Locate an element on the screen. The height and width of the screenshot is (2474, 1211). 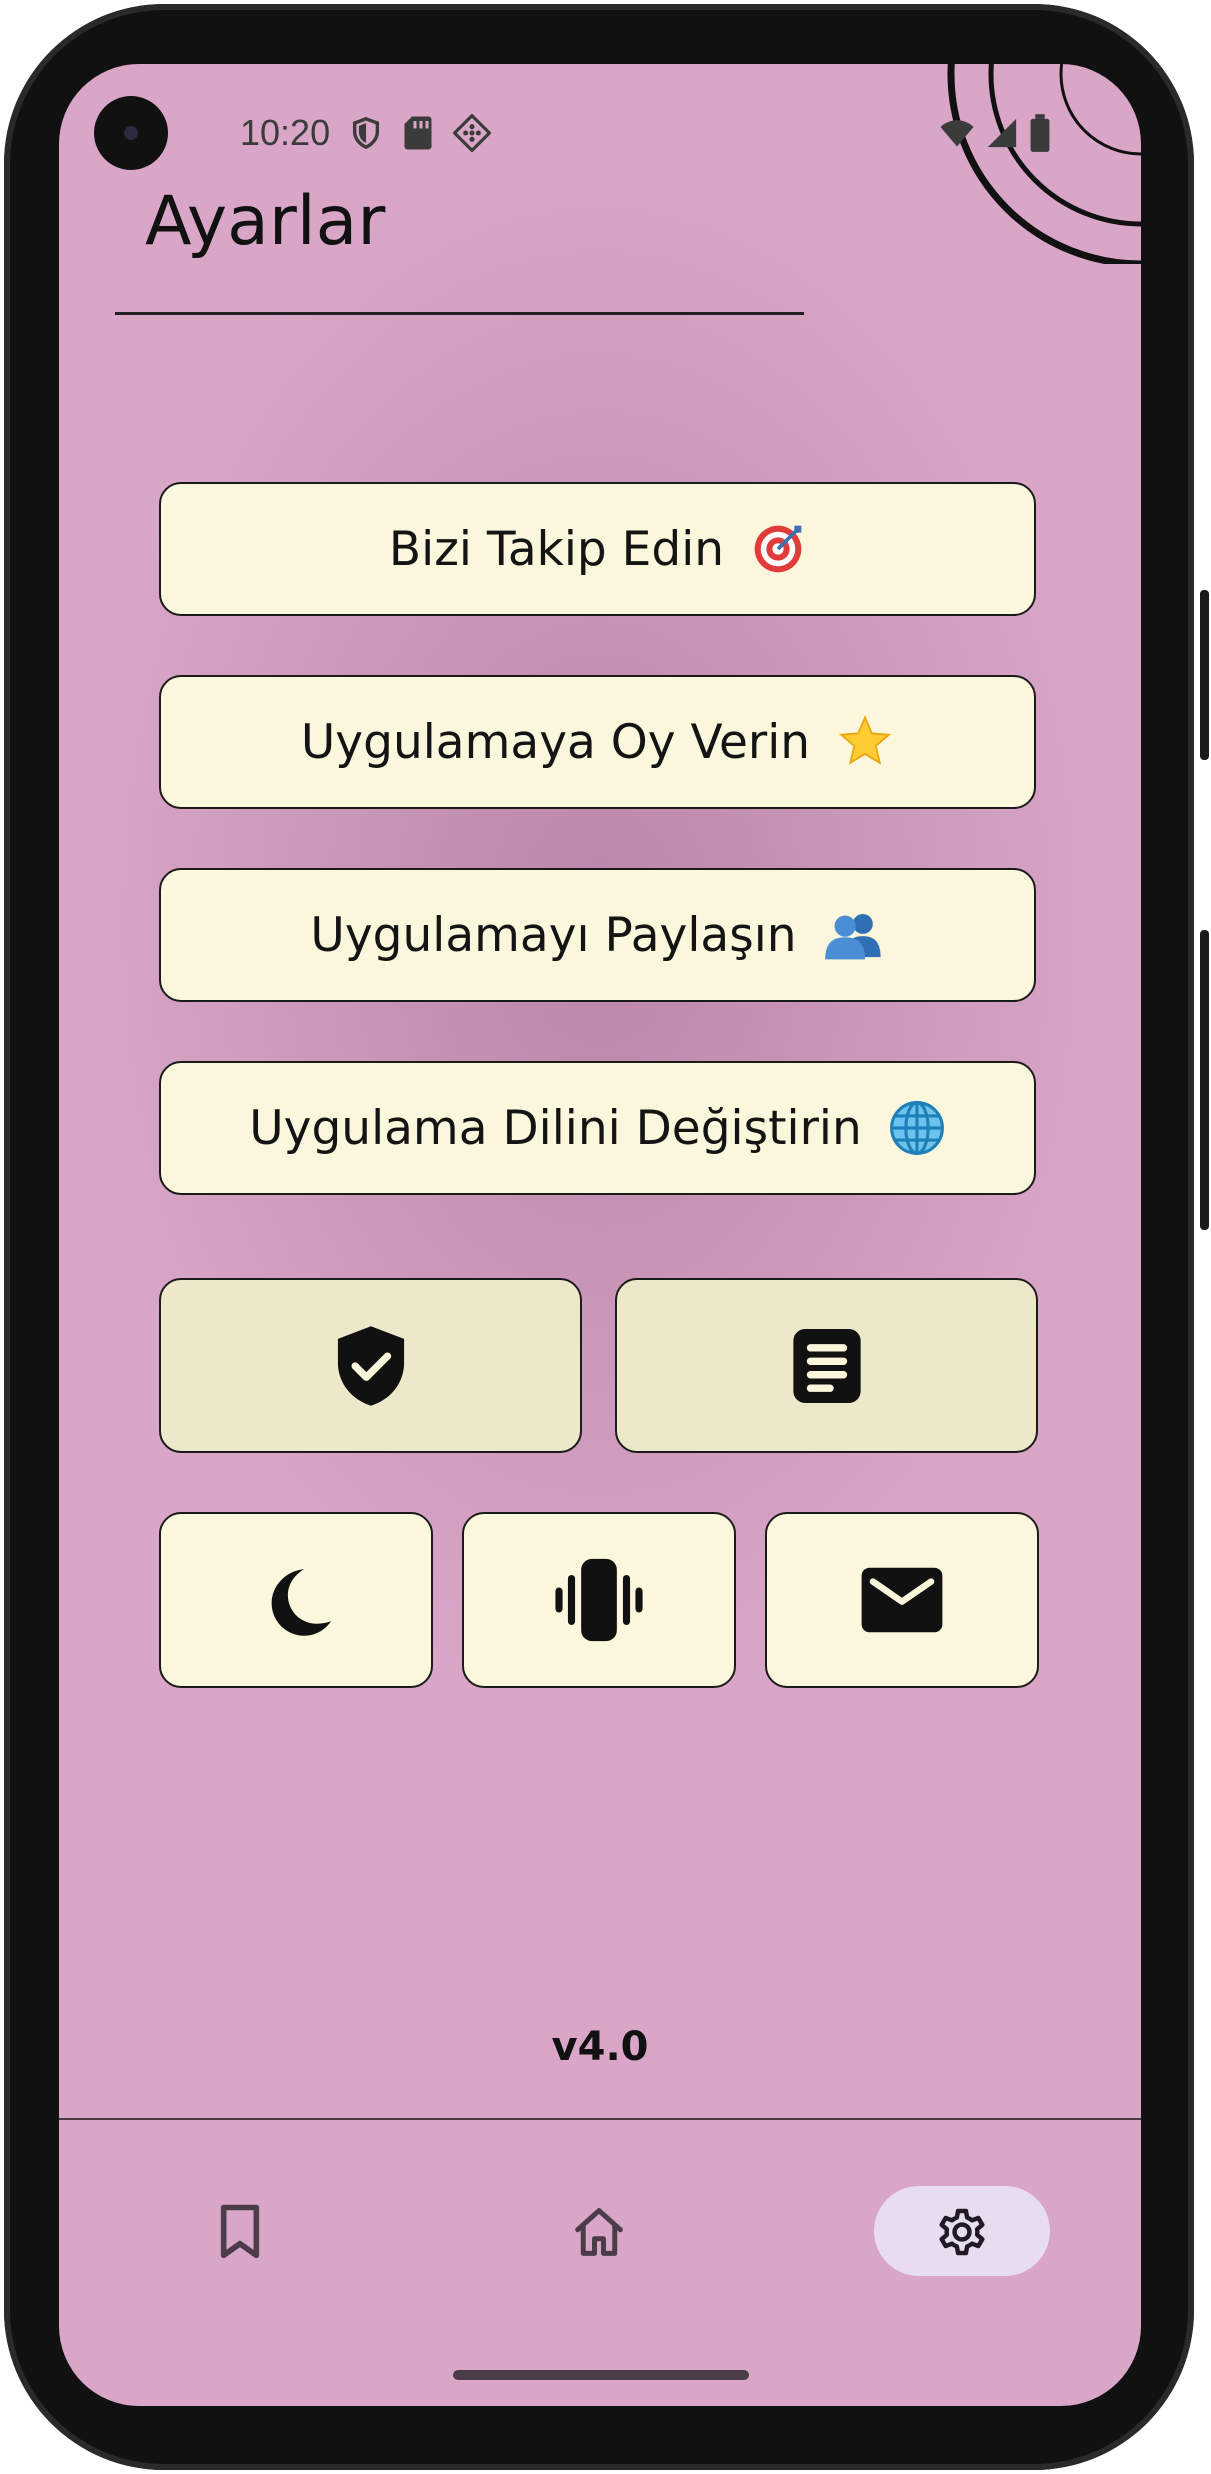
privacy-policy-button is located at coordinates (370, 1365).